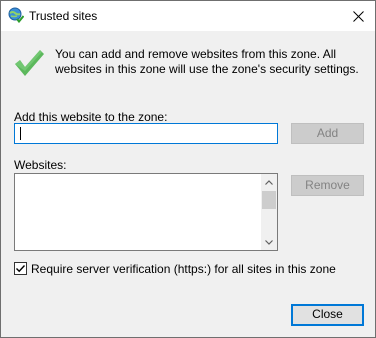  Describe the element at coordinates (40, 165) in the screenshot. I see `websites-label: Websites:` at that location.